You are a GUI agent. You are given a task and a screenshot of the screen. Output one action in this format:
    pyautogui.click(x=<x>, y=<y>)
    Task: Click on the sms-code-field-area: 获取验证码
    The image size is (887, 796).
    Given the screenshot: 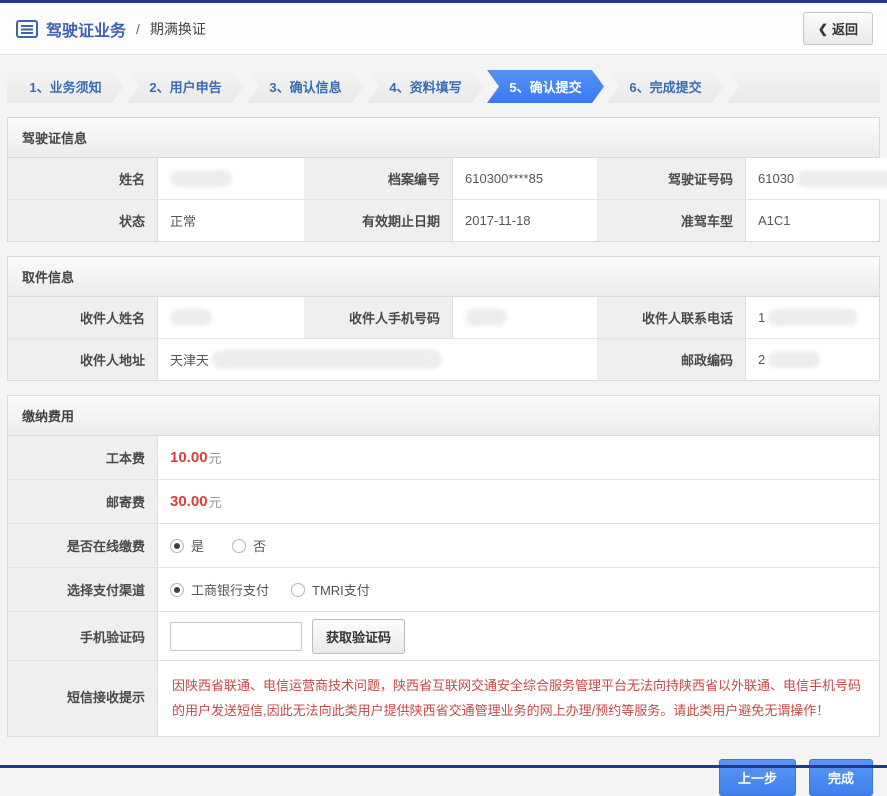 What is the action you would take?
    pyautogui.click(x=518, y=636)
    